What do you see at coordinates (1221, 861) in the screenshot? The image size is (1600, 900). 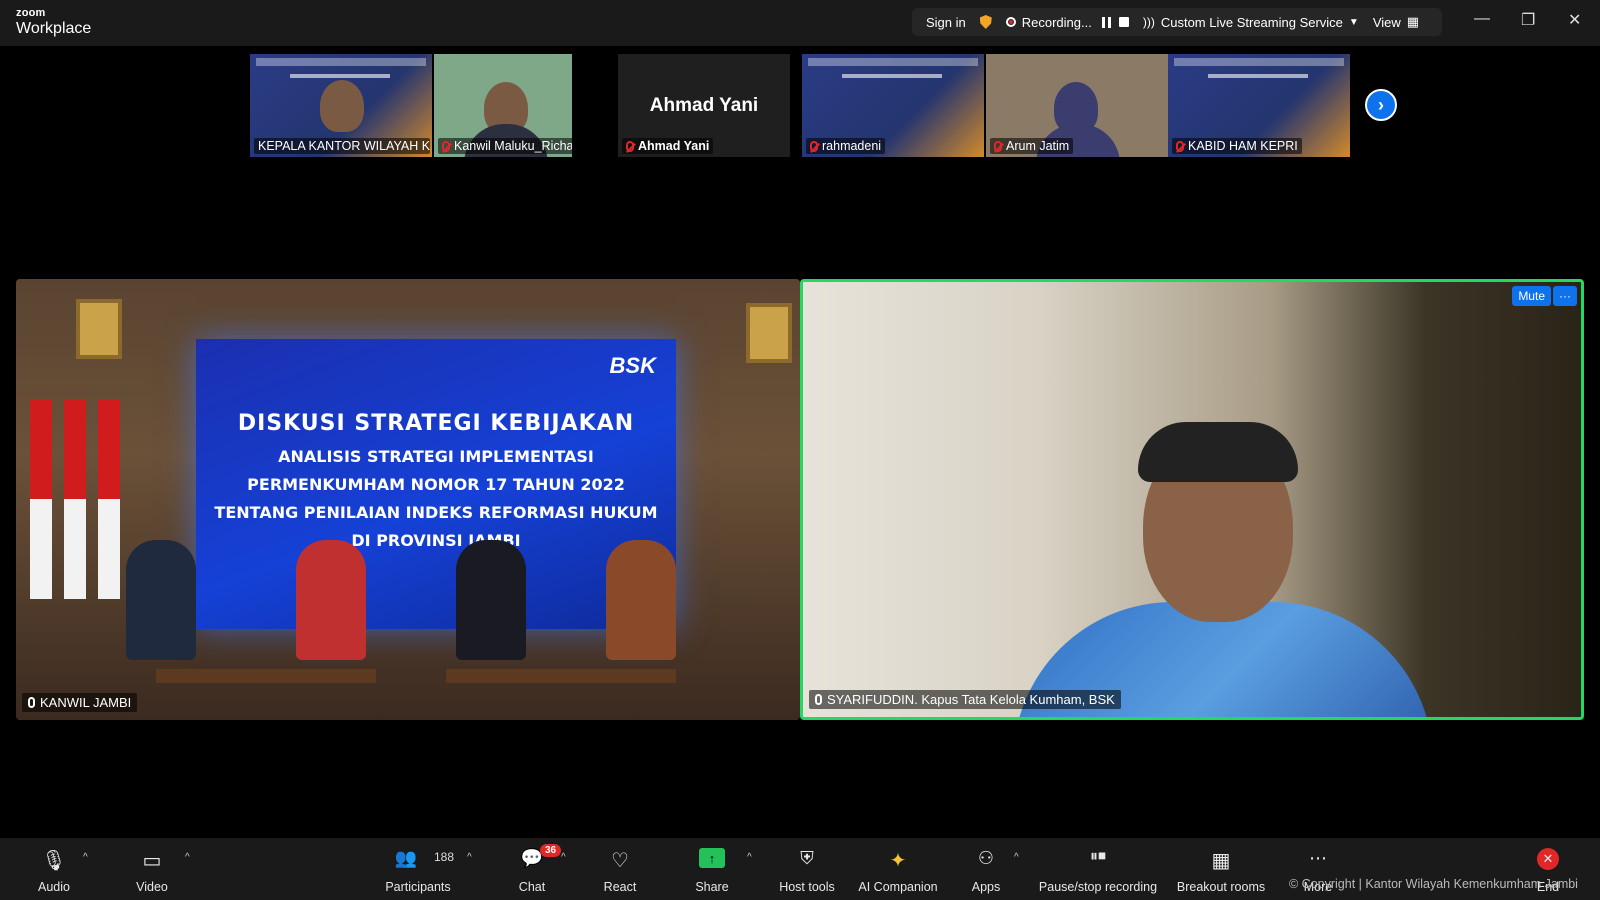 I see `breakout-rooms-icon: ▦` at bounding box center [1221, 861].